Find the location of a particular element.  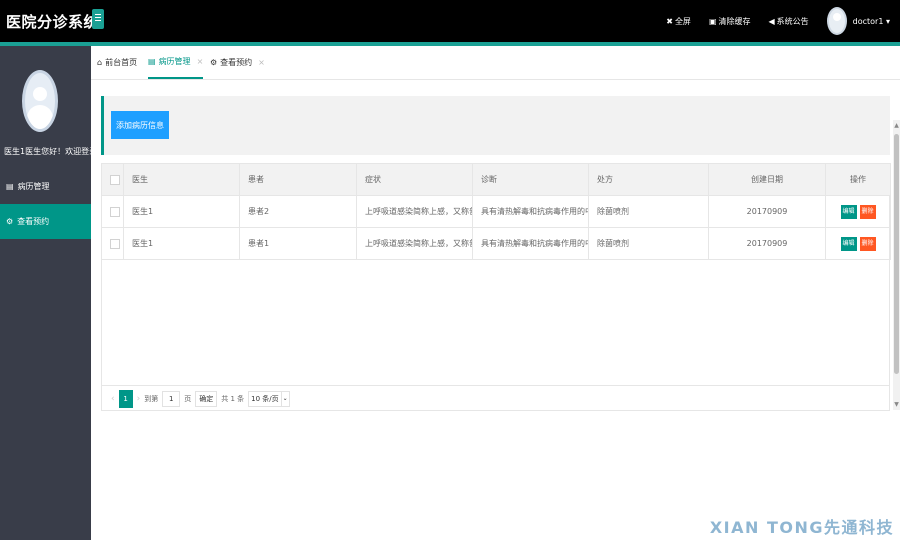

scroll-up-icon: ▲ is located at coordinates (896, 125).